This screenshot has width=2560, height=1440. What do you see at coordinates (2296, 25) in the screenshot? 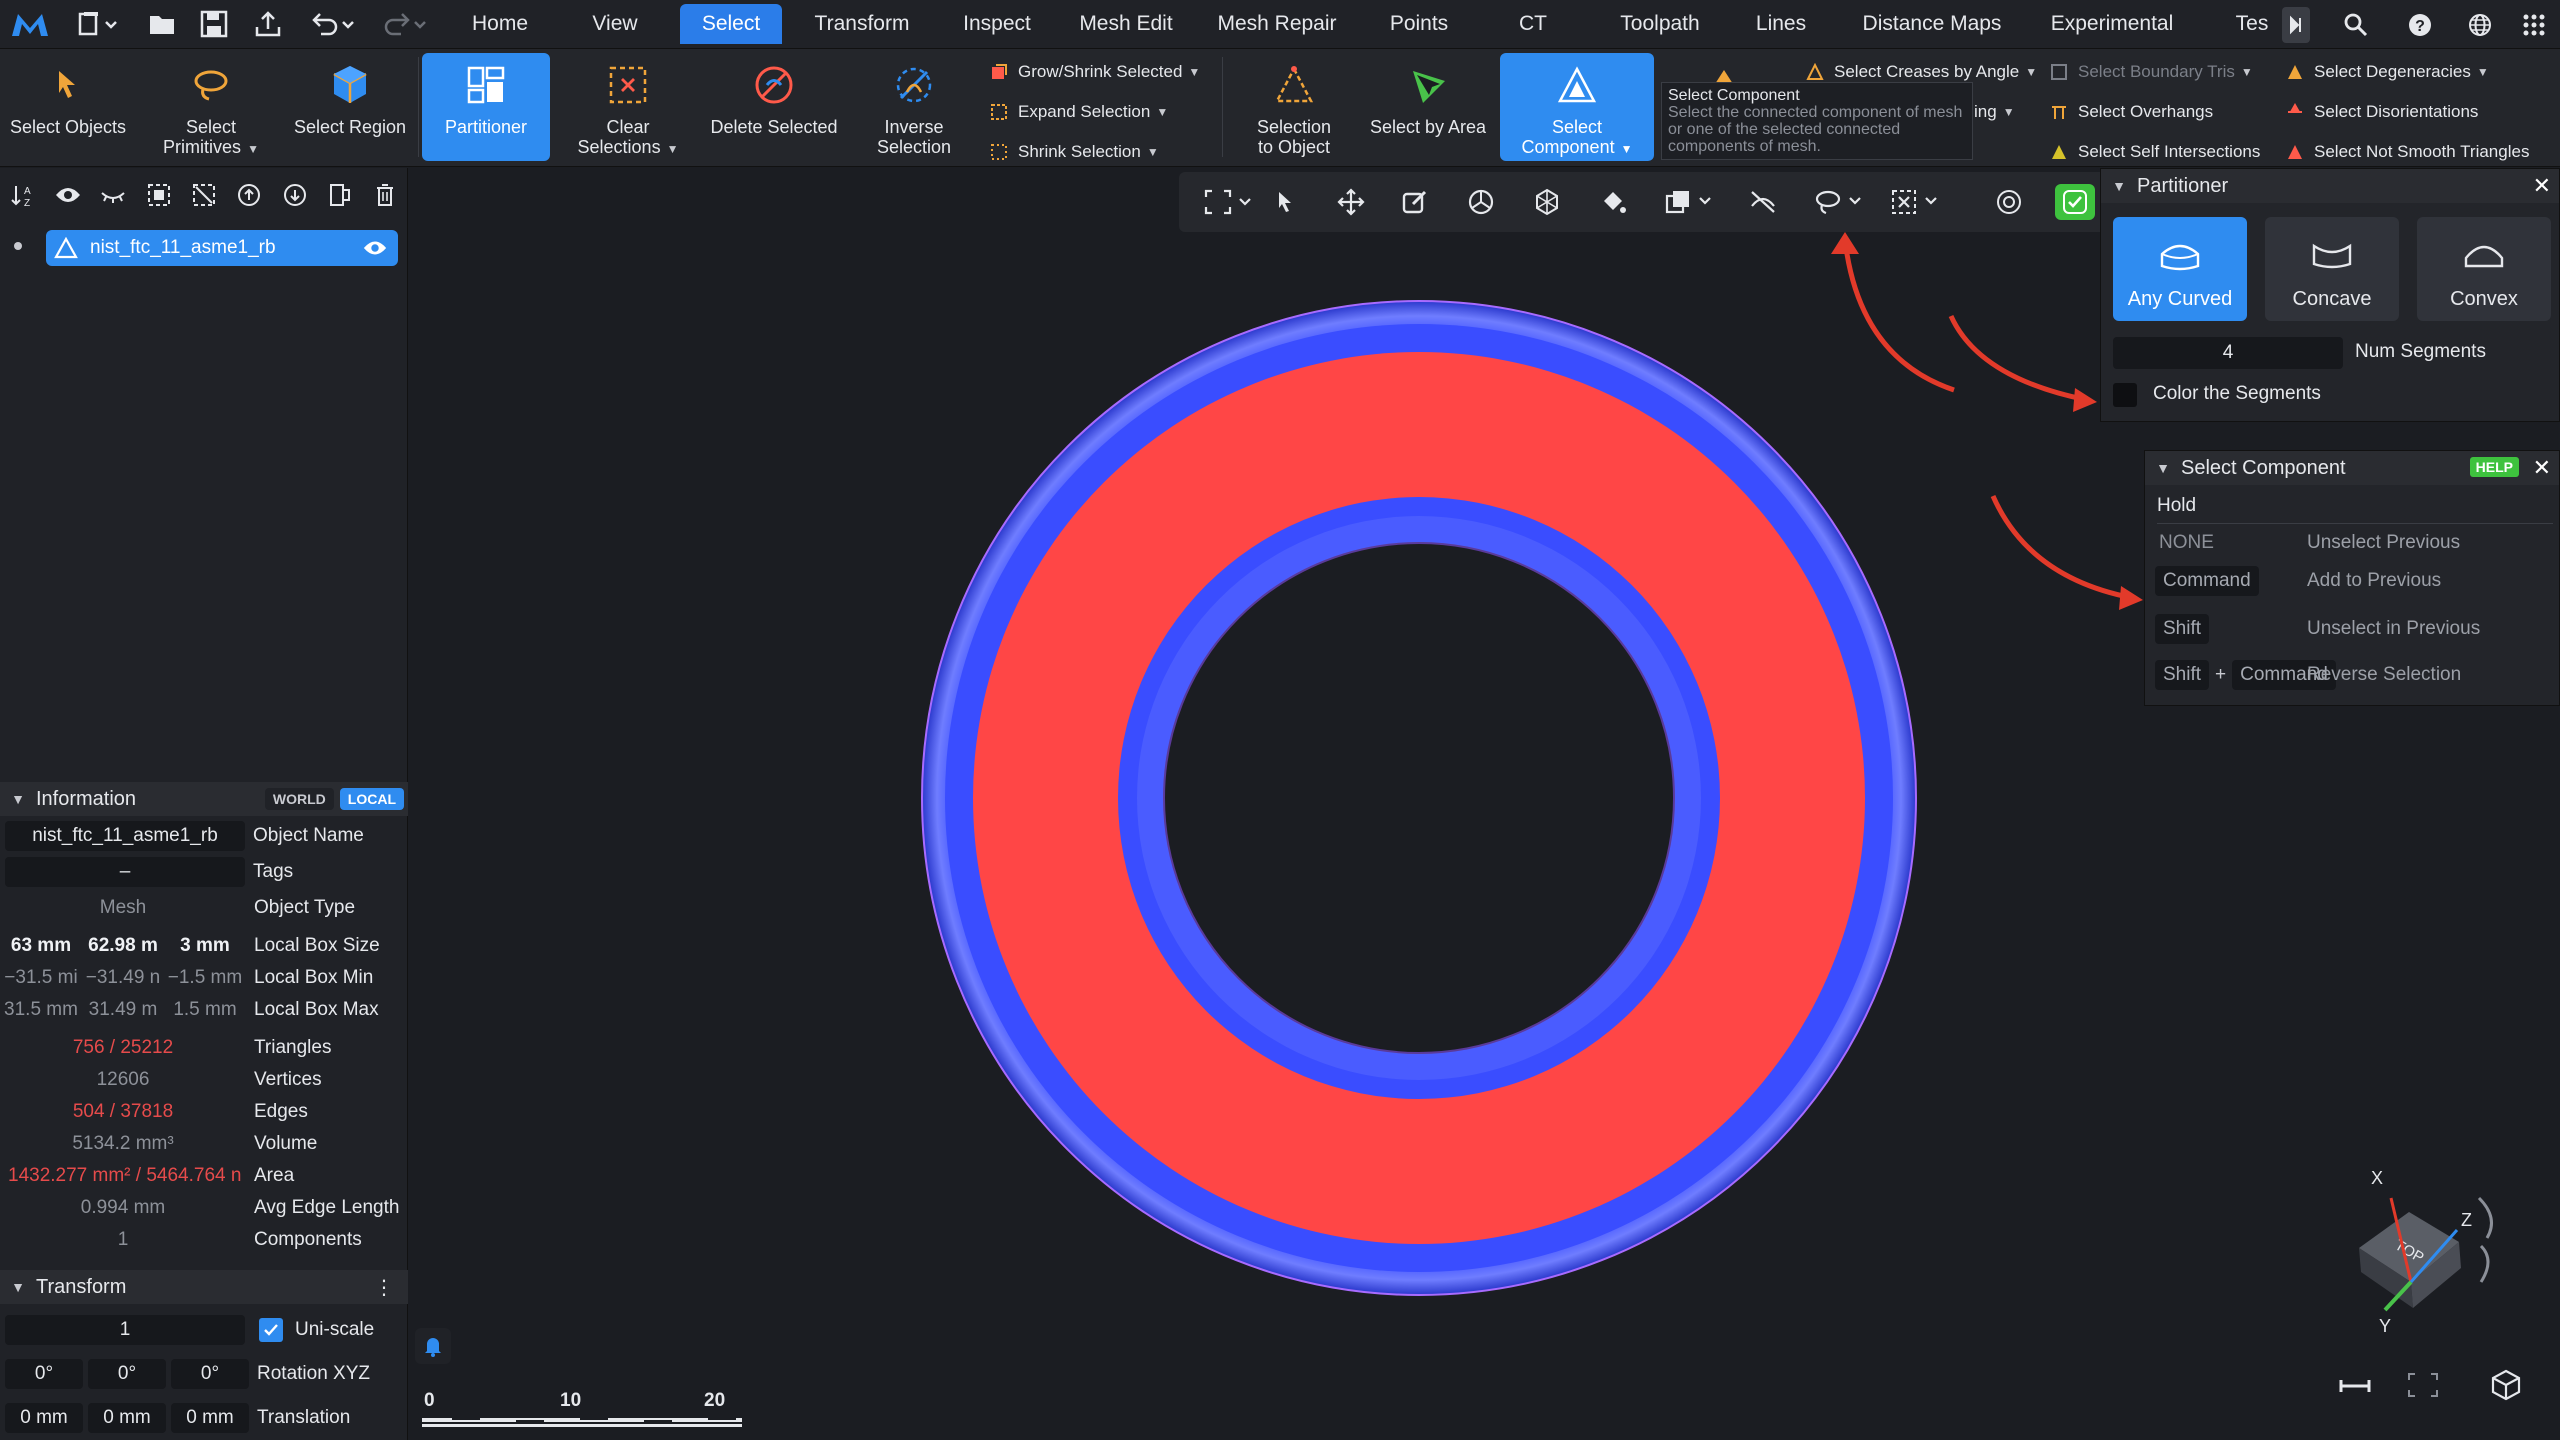
I see `tab-scroll-icon` at bounding box center [2296, 25].